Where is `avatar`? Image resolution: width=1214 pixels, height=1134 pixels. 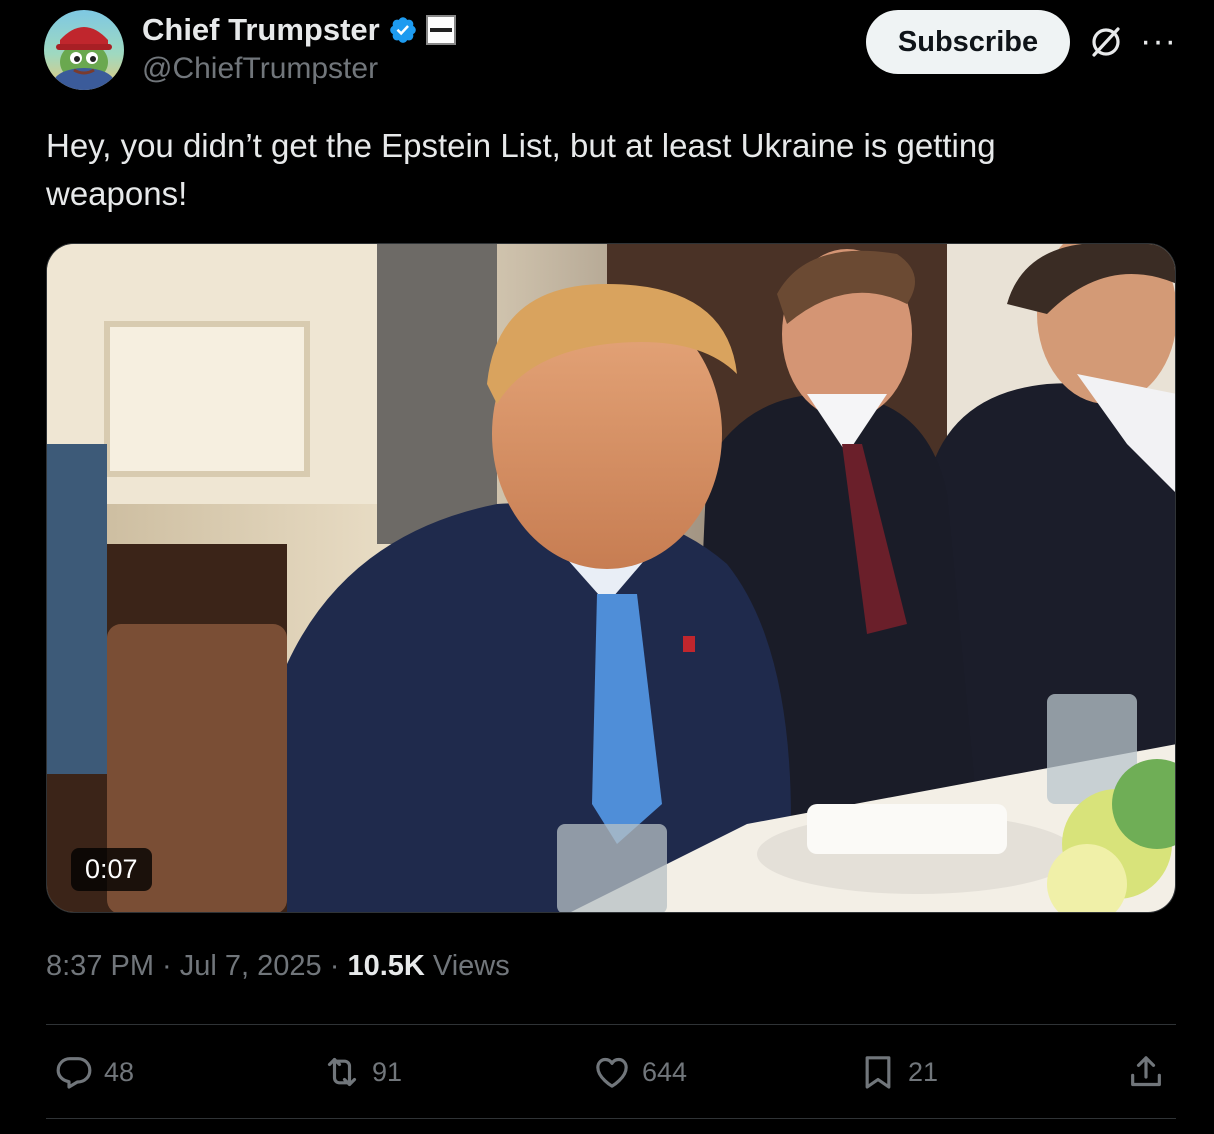 avatar is located at coordinates (84, 50).